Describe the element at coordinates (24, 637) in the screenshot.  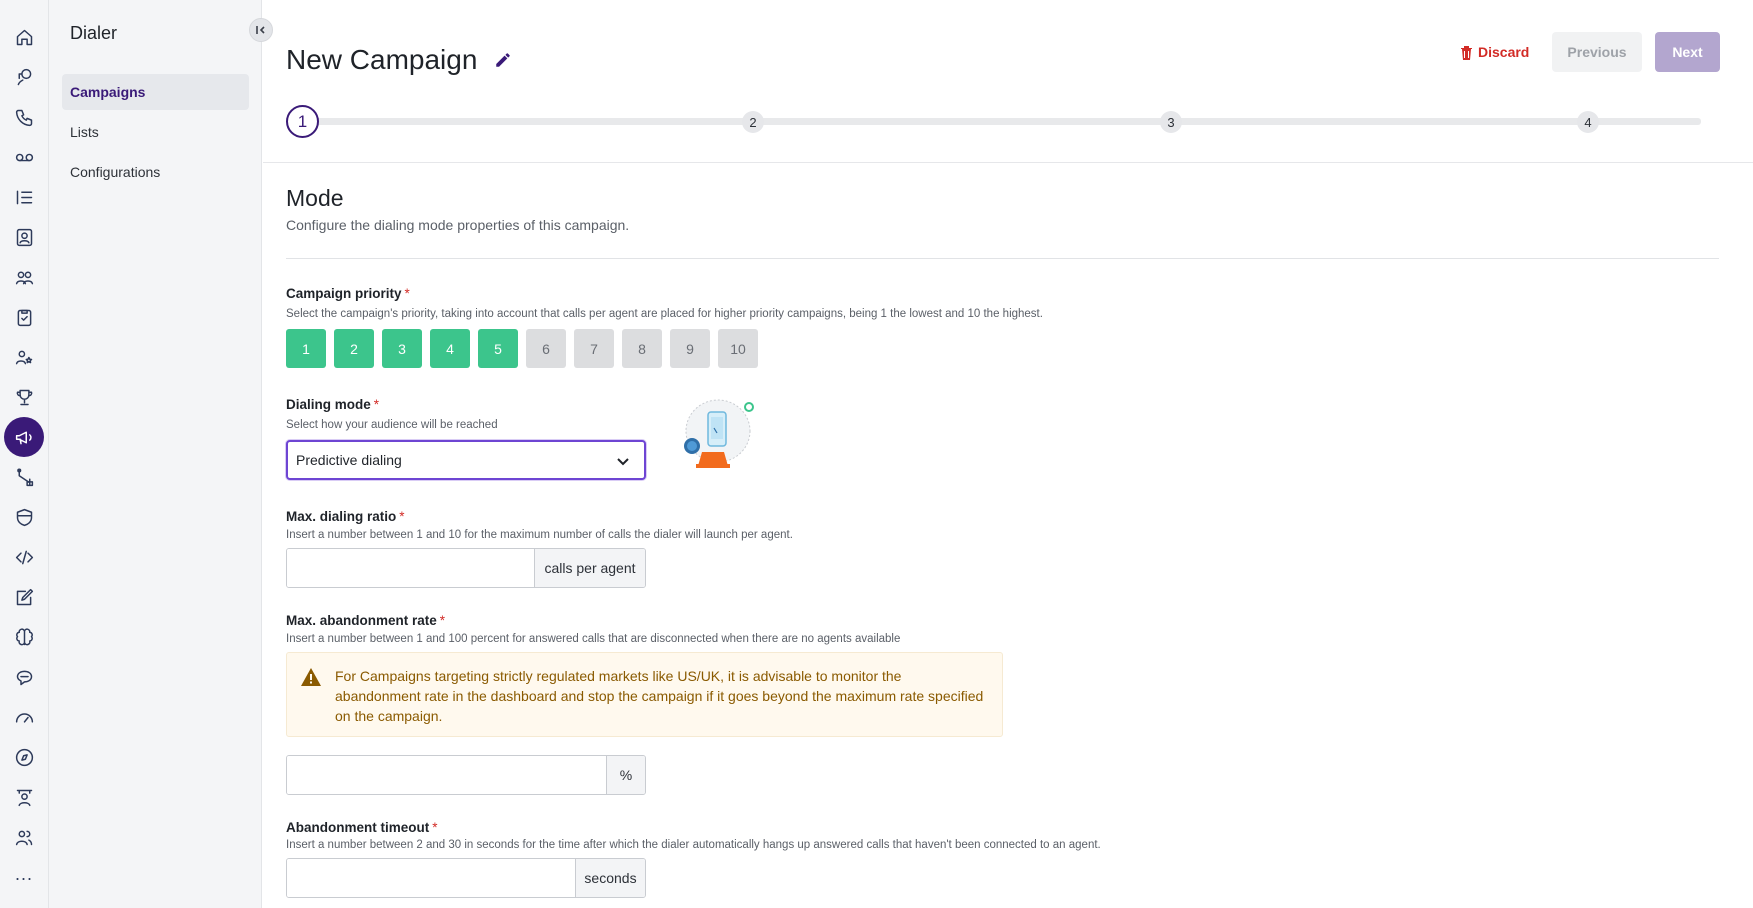
I see `brain-icon` at that location.